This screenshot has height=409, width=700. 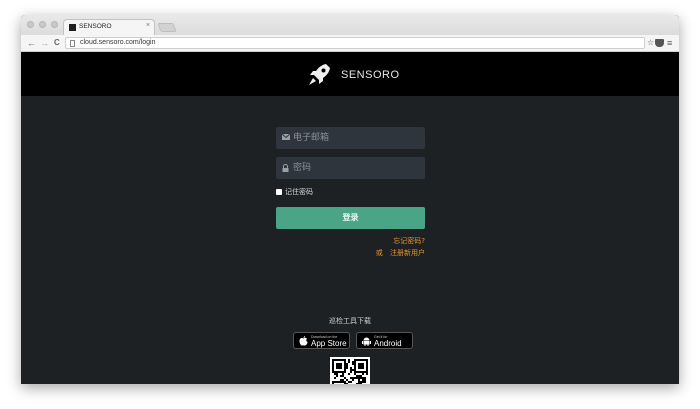 What do you see at coordinates (409, 241) in the screenshot?
I see `forgot-password-link: 忘记密码?` at bounding box center [409, 241].